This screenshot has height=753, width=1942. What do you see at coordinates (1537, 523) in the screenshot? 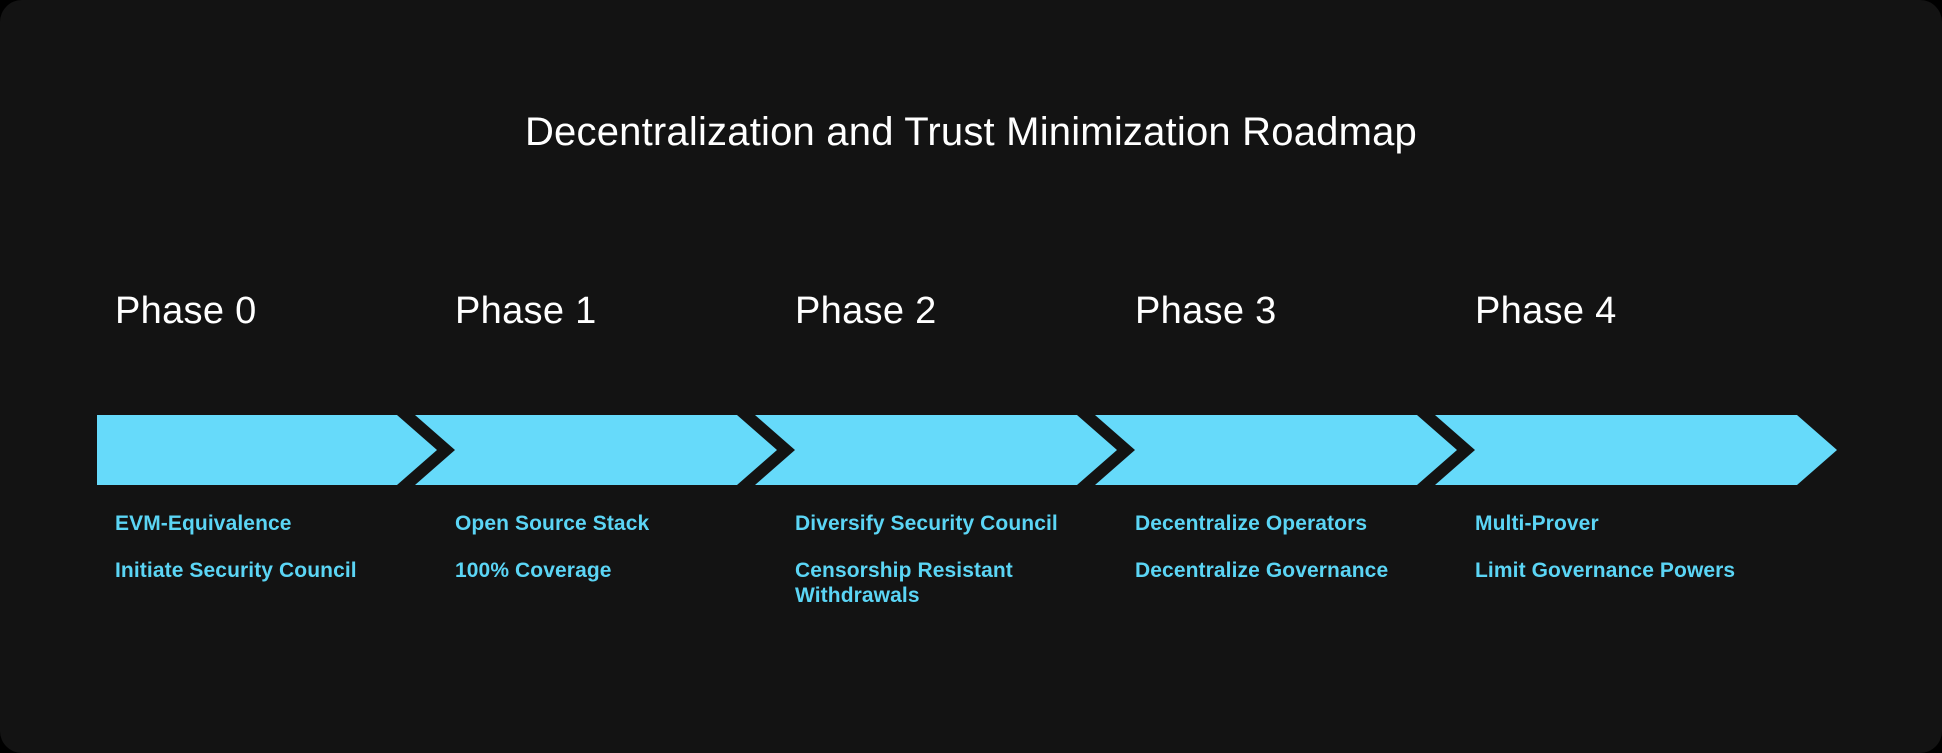
I see `phase-item: Multi-Prover` at bounding box center [1537, 523].